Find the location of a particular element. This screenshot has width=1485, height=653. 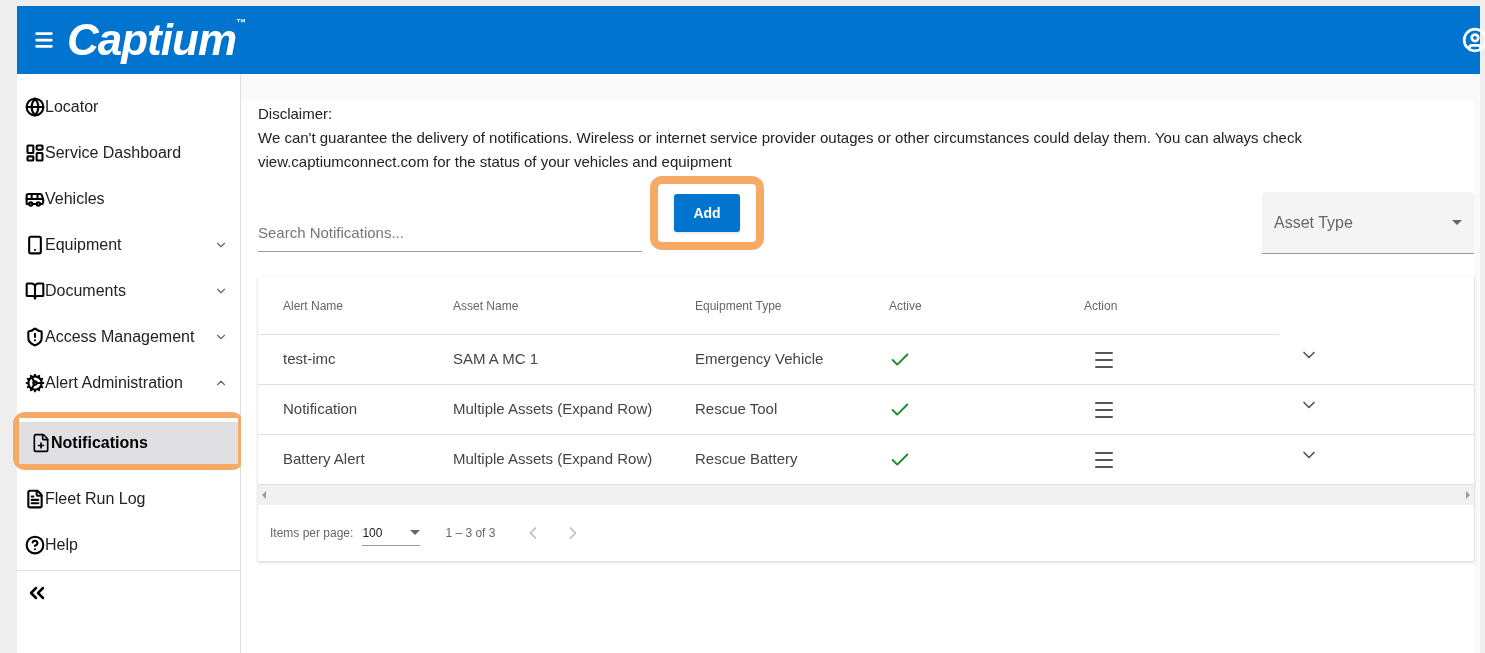

nav-item: Documents is located at coordinates (128, 291).